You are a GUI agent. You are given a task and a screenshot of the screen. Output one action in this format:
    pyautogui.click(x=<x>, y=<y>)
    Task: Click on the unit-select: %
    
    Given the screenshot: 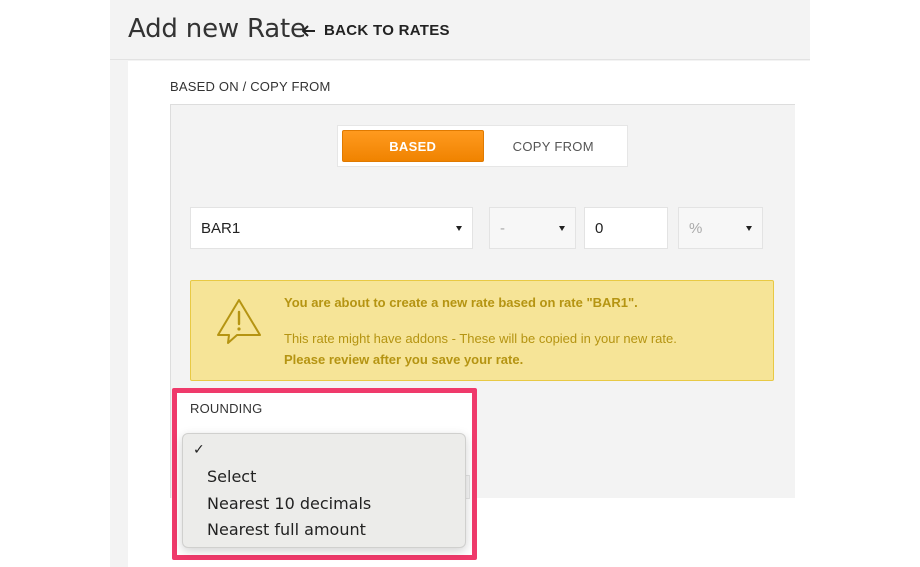 What is the action you would take?
    pyautogui.click(x=720, y=228)
    